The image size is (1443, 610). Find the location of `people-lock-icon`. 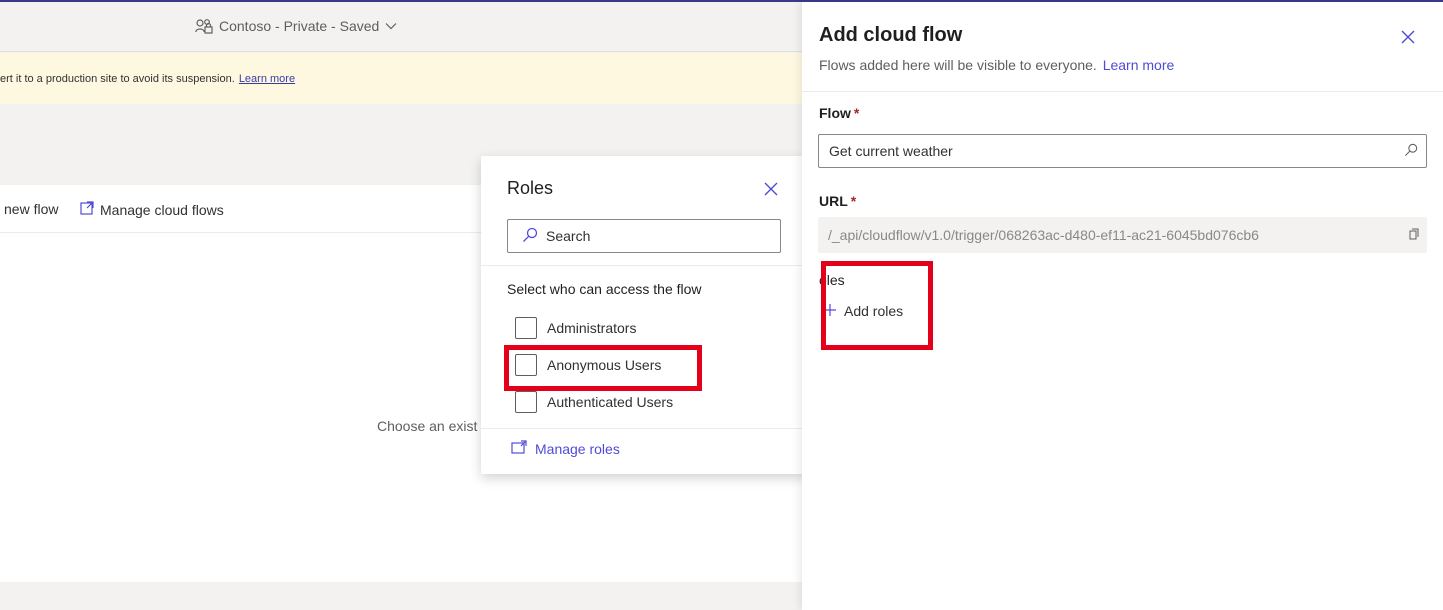

people-lock-icon is located at coordinates (204, 26).